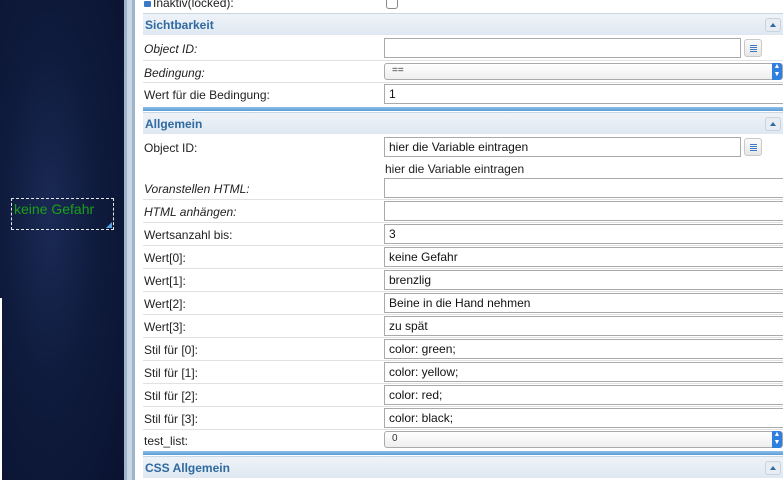  What do you see at coordinates (583, 303) in the screenshot?
I see `value-input: Beine in die Hand nehmen` at bounding box center [583, 303].